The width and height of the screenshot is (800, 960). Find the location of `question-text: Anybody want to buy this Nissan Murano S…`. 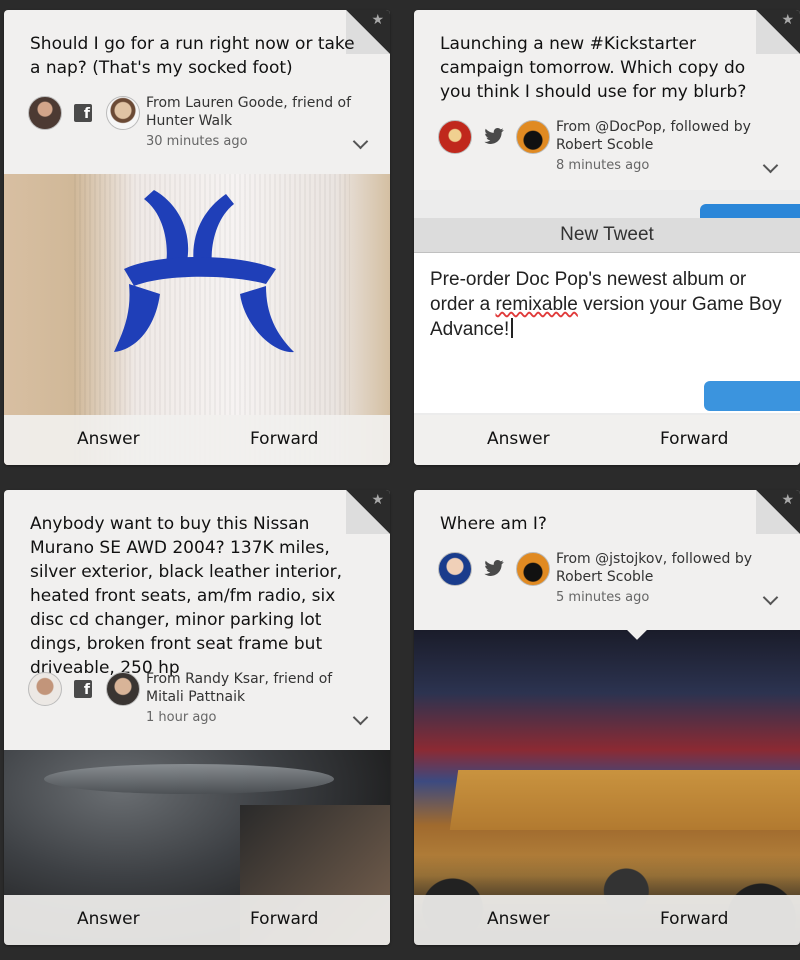

question-text: Anybody want to buy this Nissan Murano S… is located at coordinates (186, 596).